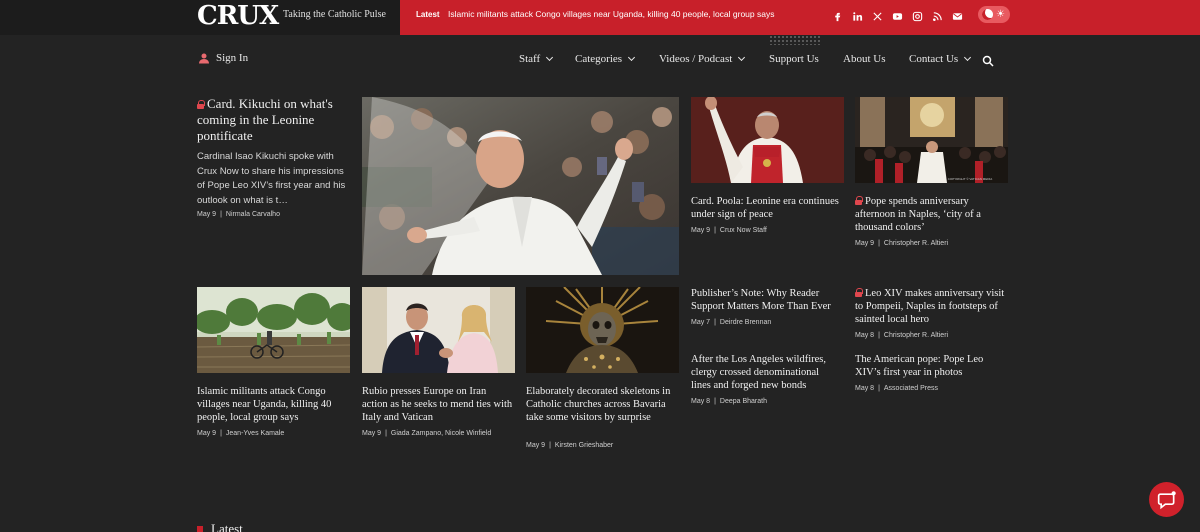 The image size is (1200, 532). Describe the element at coordinates (520, 186) in the screenshot. I see `featured-image` at that location.